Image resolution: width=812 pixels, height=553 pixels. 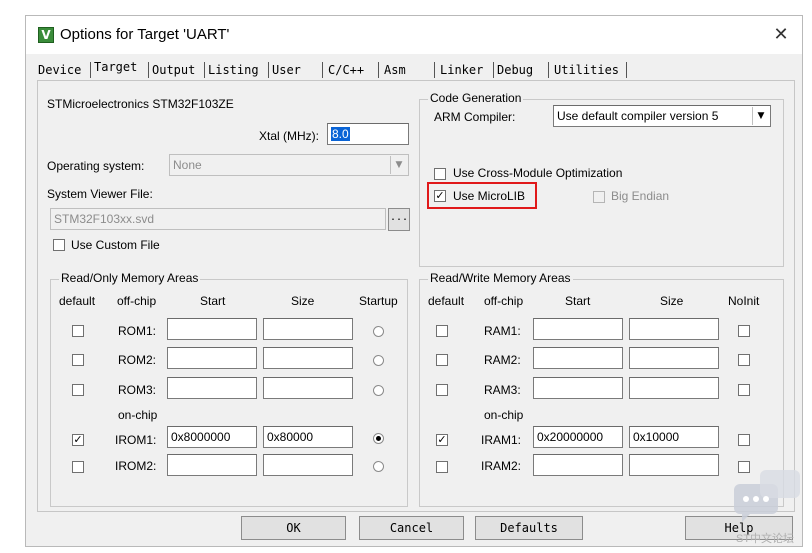 I want to click on tab-user: User, so click(x=286, y=70).